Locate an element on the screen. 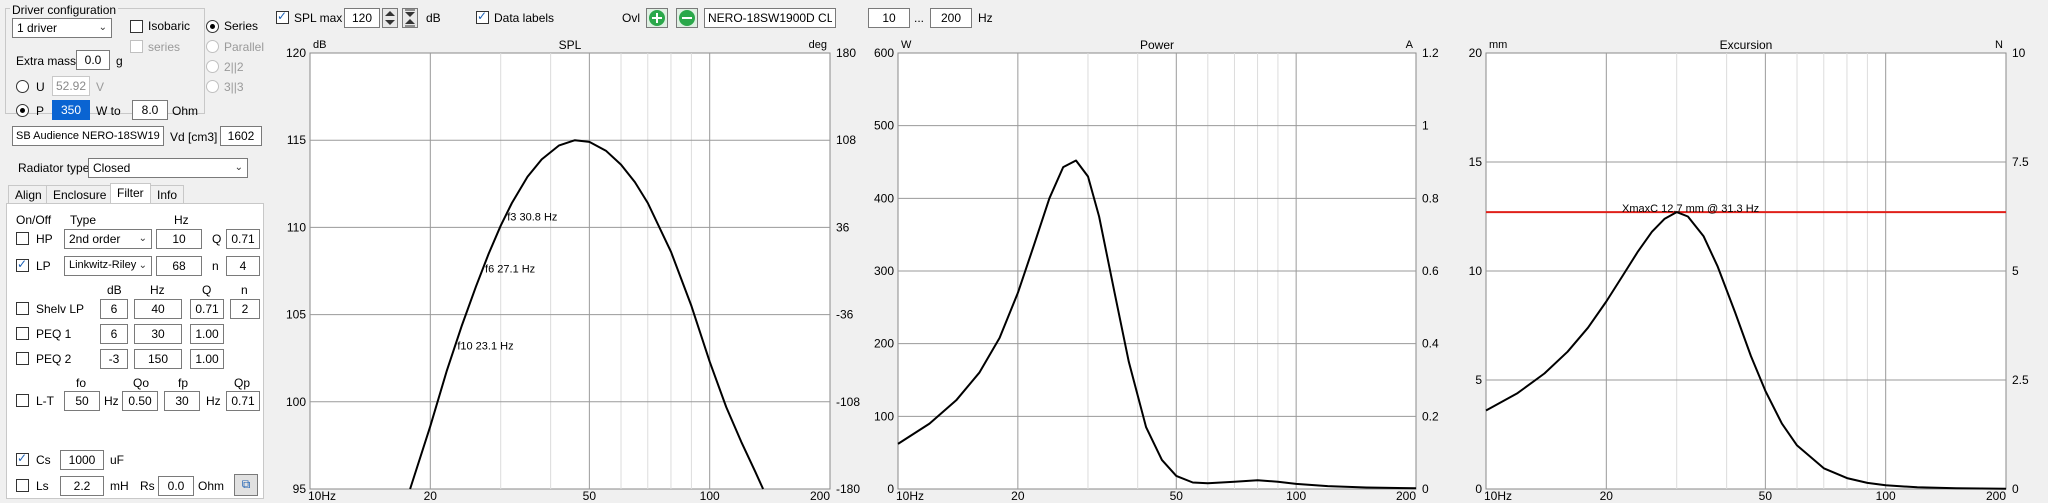 The image size is (2048, 503). ohm-input is located at coordinates (150, 110).